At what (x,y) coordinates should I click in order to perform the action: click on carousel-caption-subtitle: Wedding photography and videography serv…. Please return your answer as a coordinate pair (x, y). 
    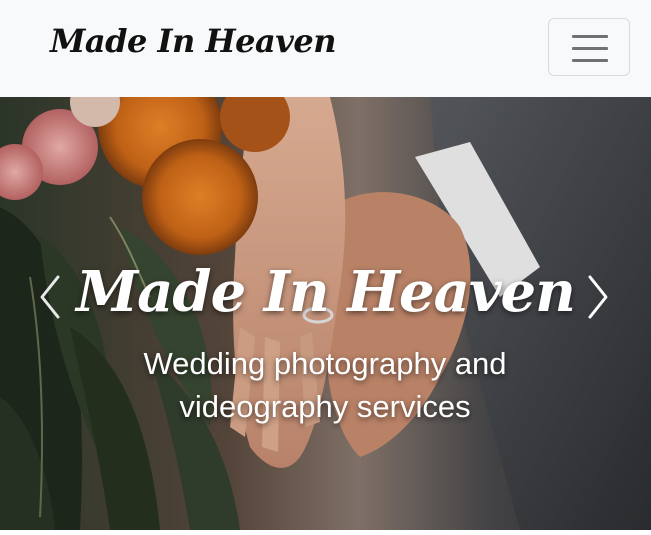
    Looking at the image, I should click on (325, 385).